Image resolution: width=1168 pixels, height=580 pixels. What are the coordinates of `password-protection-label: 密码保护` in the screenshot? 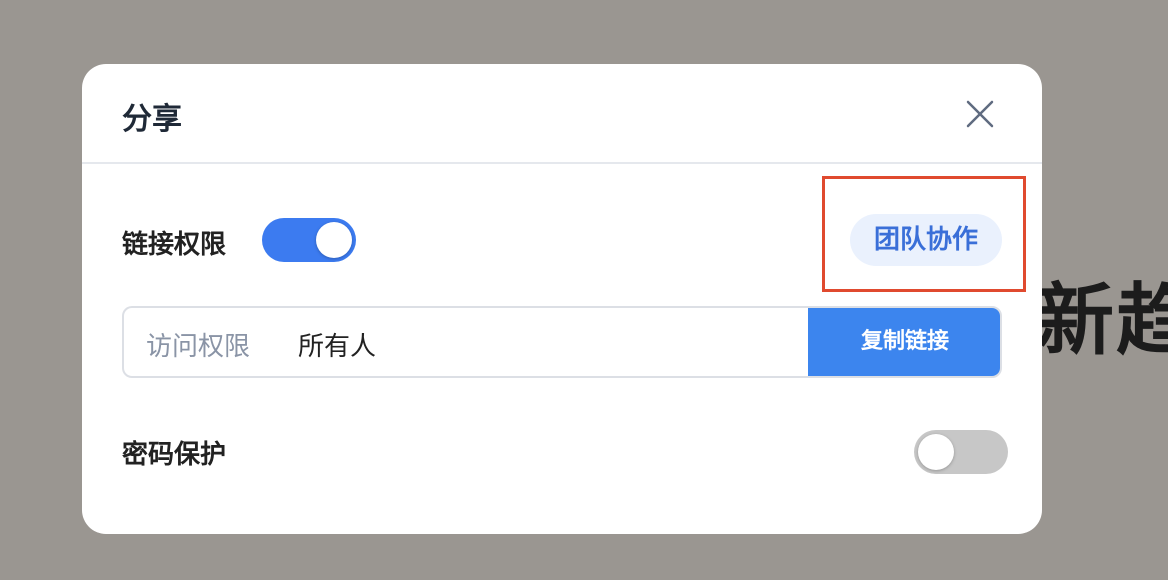 It's located at (174, 455).